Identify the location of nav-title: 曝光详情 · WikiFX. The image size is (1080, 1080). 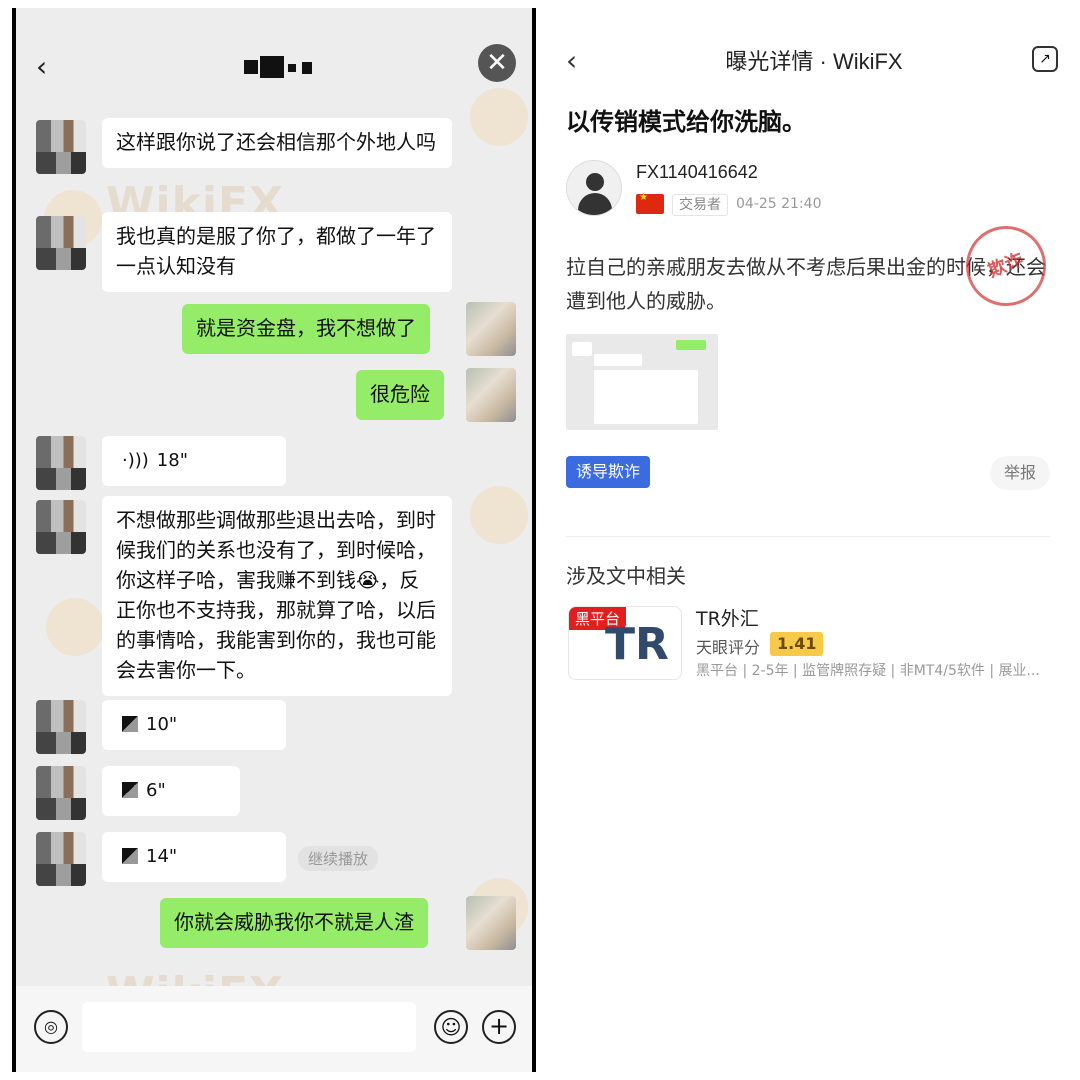
(814, 61).